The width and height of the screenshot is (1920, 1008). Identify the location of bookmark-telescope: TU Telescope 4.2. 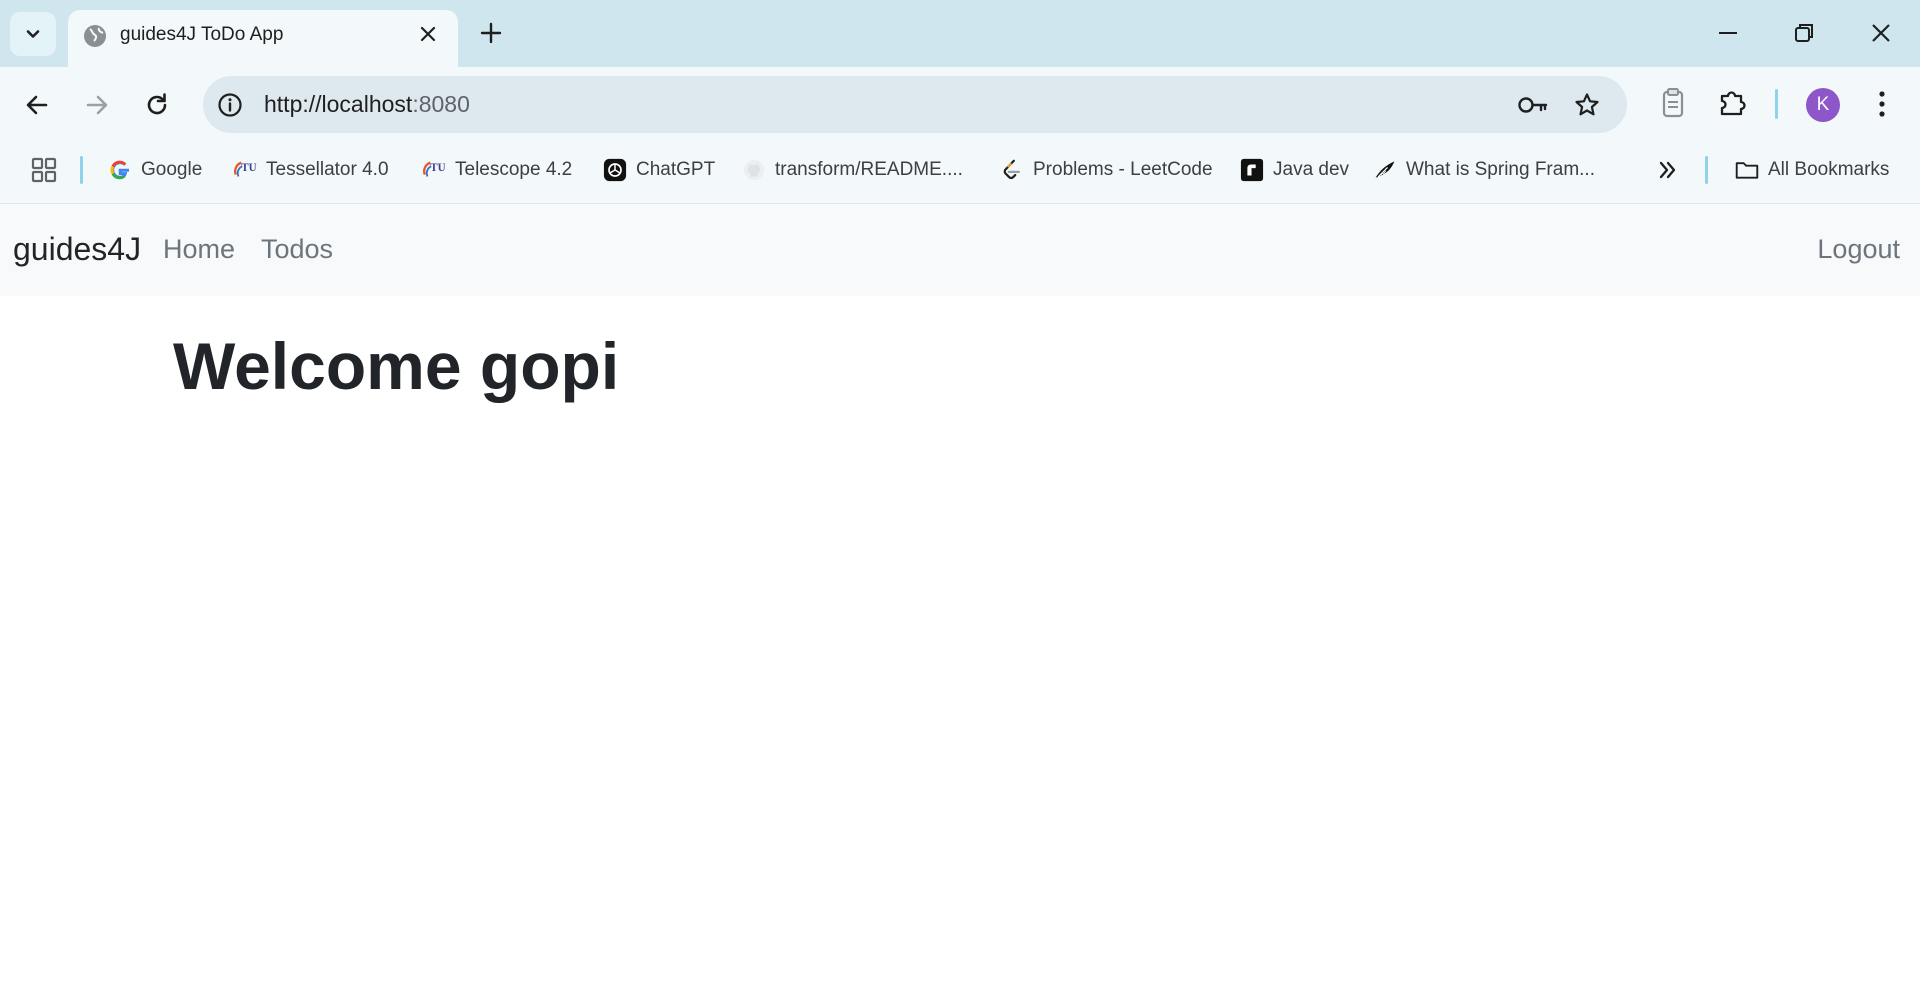
(497, 170).